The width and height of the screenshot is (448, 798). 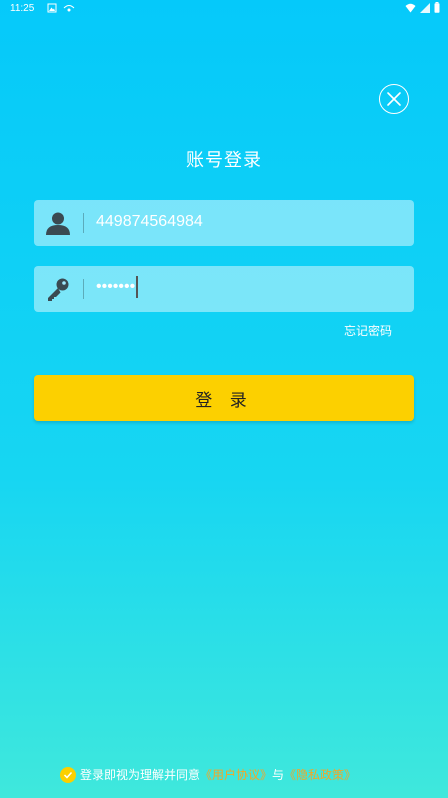 What do you see at coordinates (278, 775) in the screenshot?
I see `agreement-conjunction: 与` at bounding box center [278, 775].